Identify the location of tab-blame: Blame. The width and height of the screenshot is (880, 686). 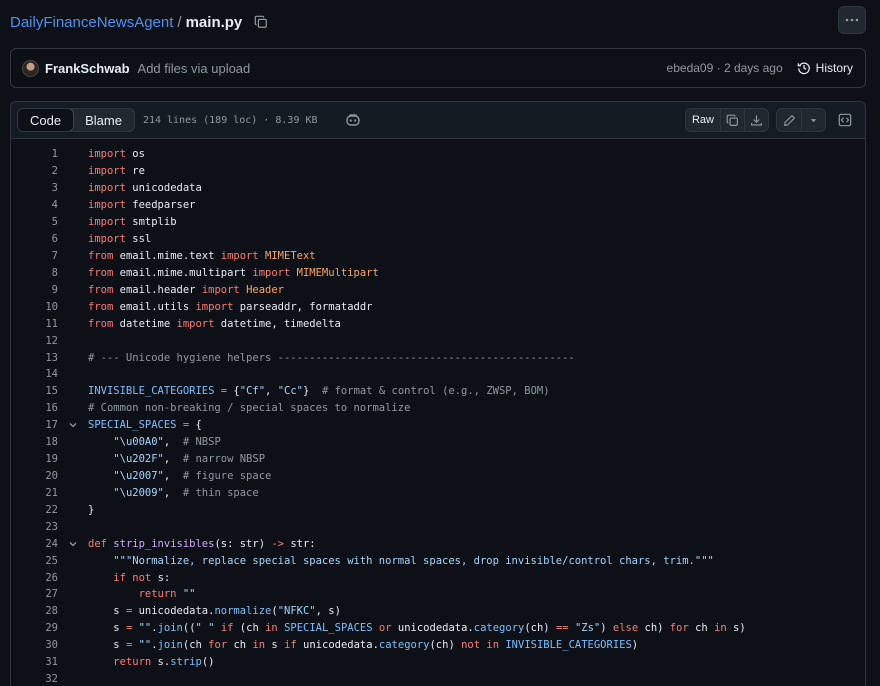
(103, 120).